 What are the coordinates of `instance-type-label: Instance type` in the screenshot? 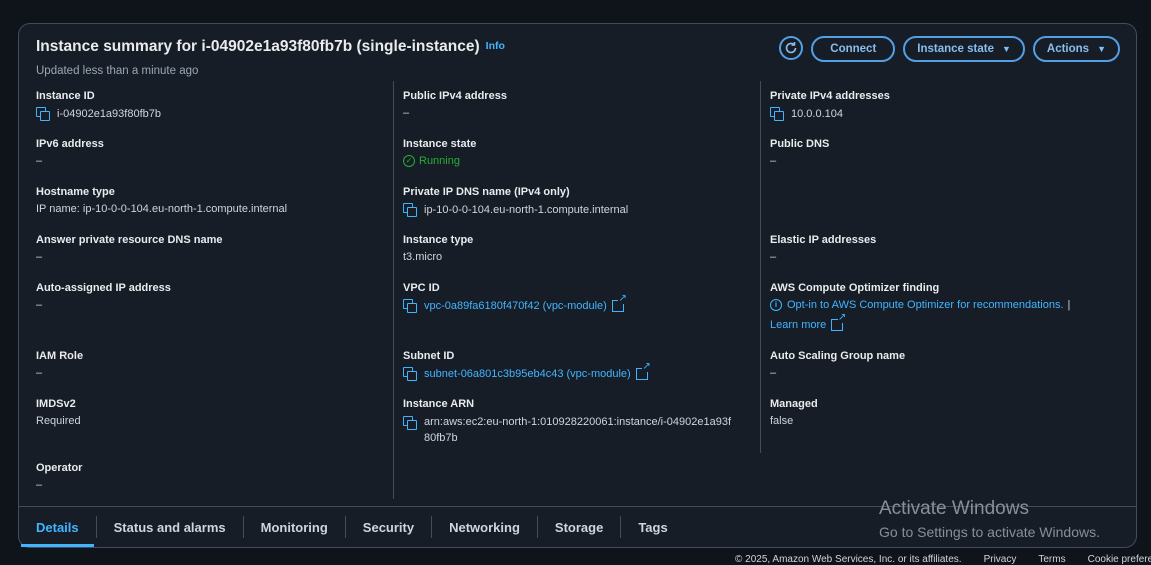 It's located at (438, 240).